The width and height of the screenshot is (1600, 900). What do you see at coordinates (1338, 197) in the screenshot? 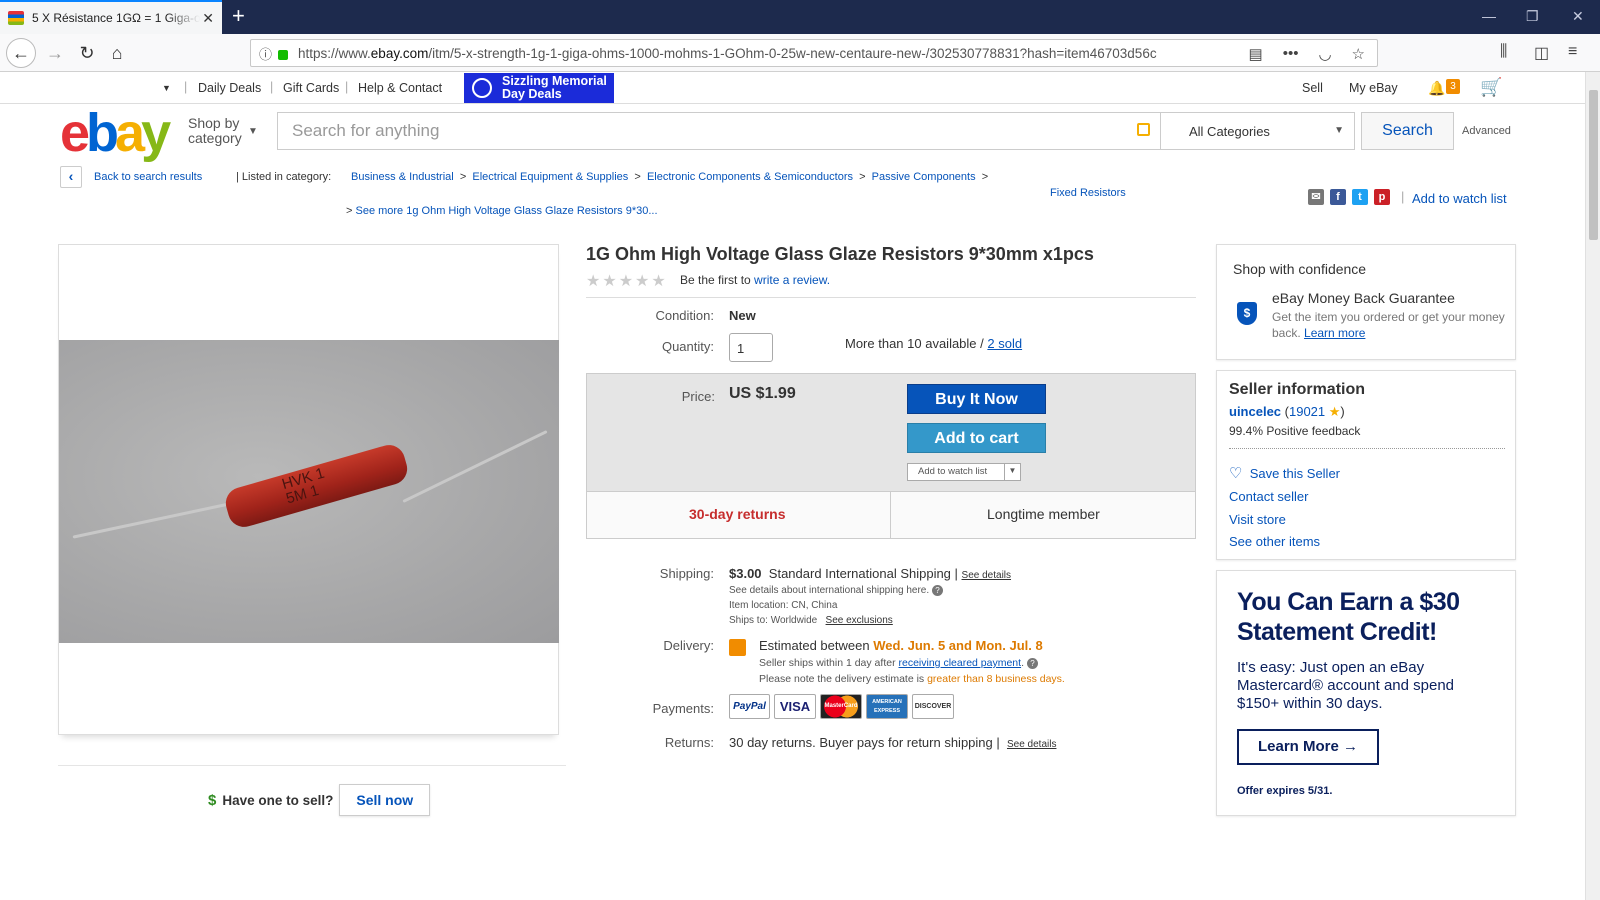
I see `facebook-icon: f` at bounding box center [1338, 197].